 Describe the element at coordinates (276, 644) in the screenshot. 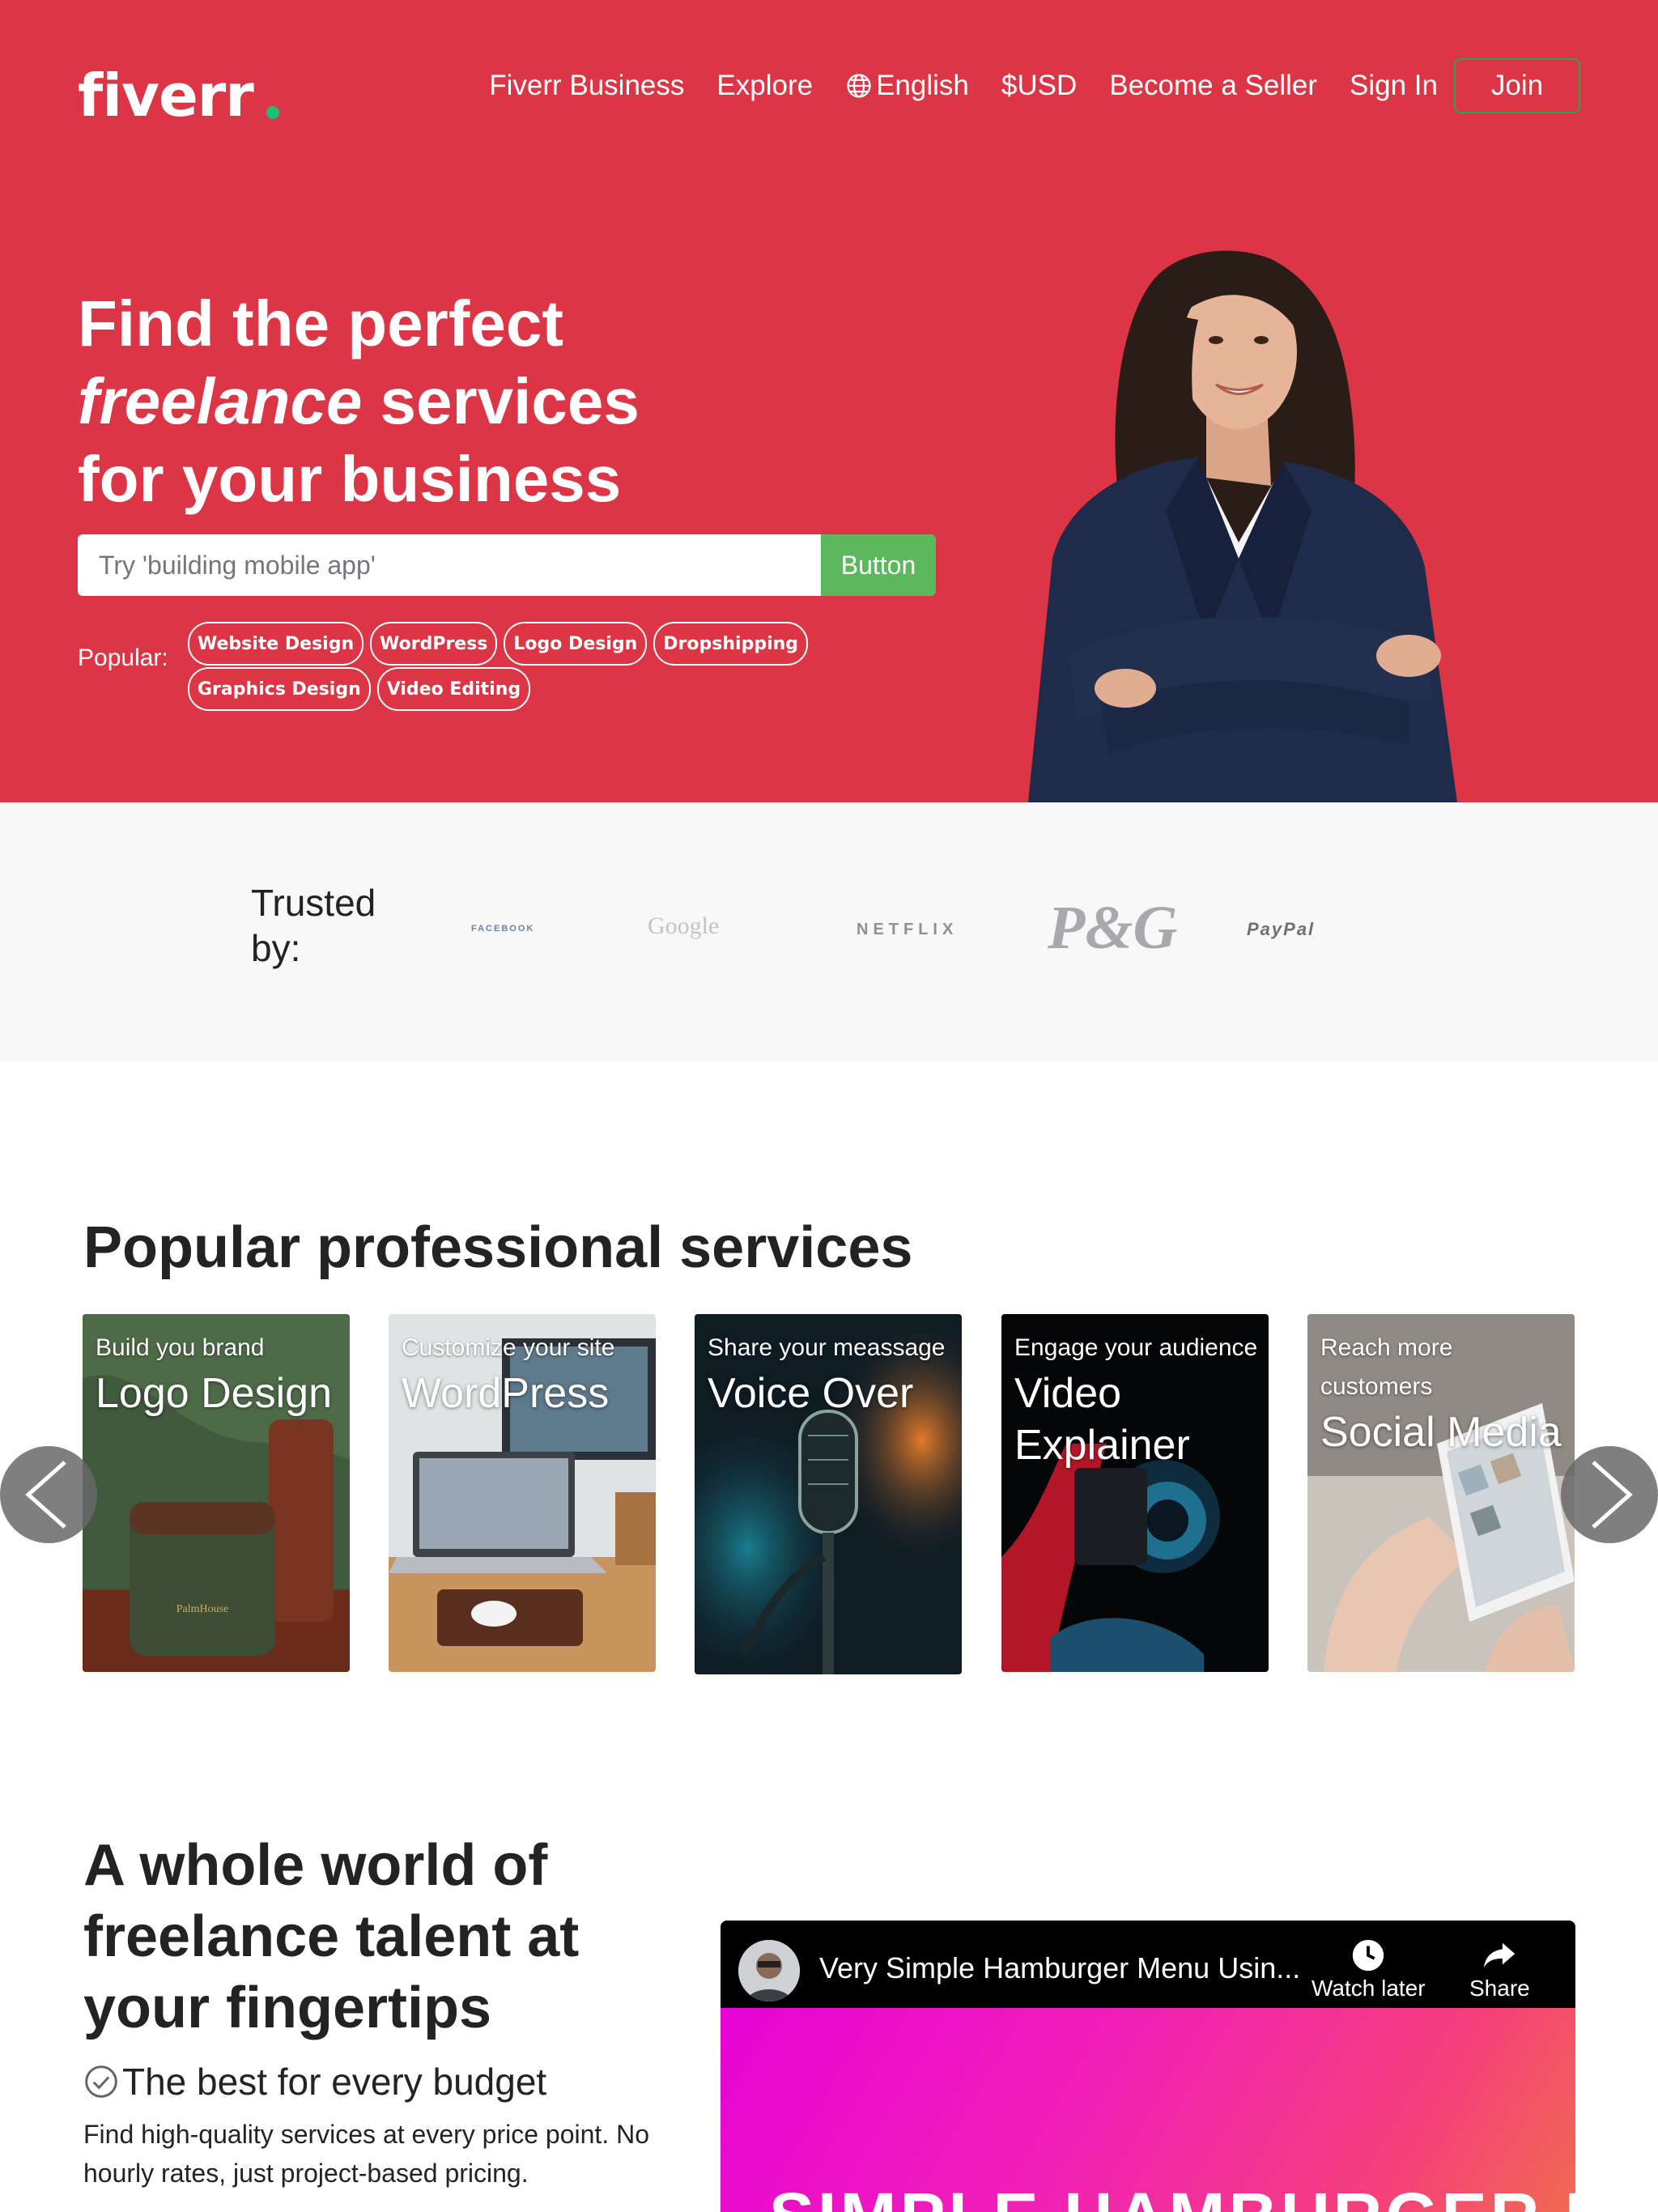

I see `chip-website-design: Website Design` at that location.